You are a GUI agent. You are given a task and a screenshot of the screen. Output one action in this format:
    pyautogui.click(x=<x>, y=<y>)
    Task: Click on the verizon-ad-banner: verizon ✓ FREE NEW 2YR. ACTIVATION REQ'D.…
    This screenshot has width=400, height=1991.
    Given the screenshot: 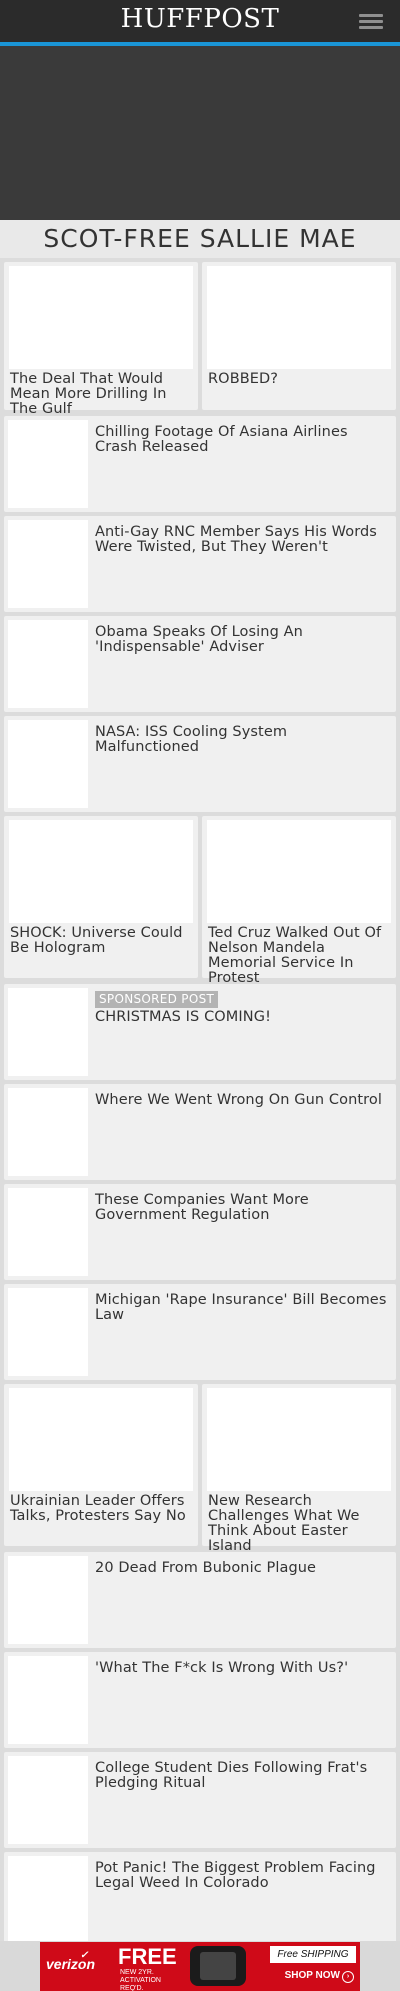 What is the action you would take?
    pyautogui.click(x=200, y=1966)
    